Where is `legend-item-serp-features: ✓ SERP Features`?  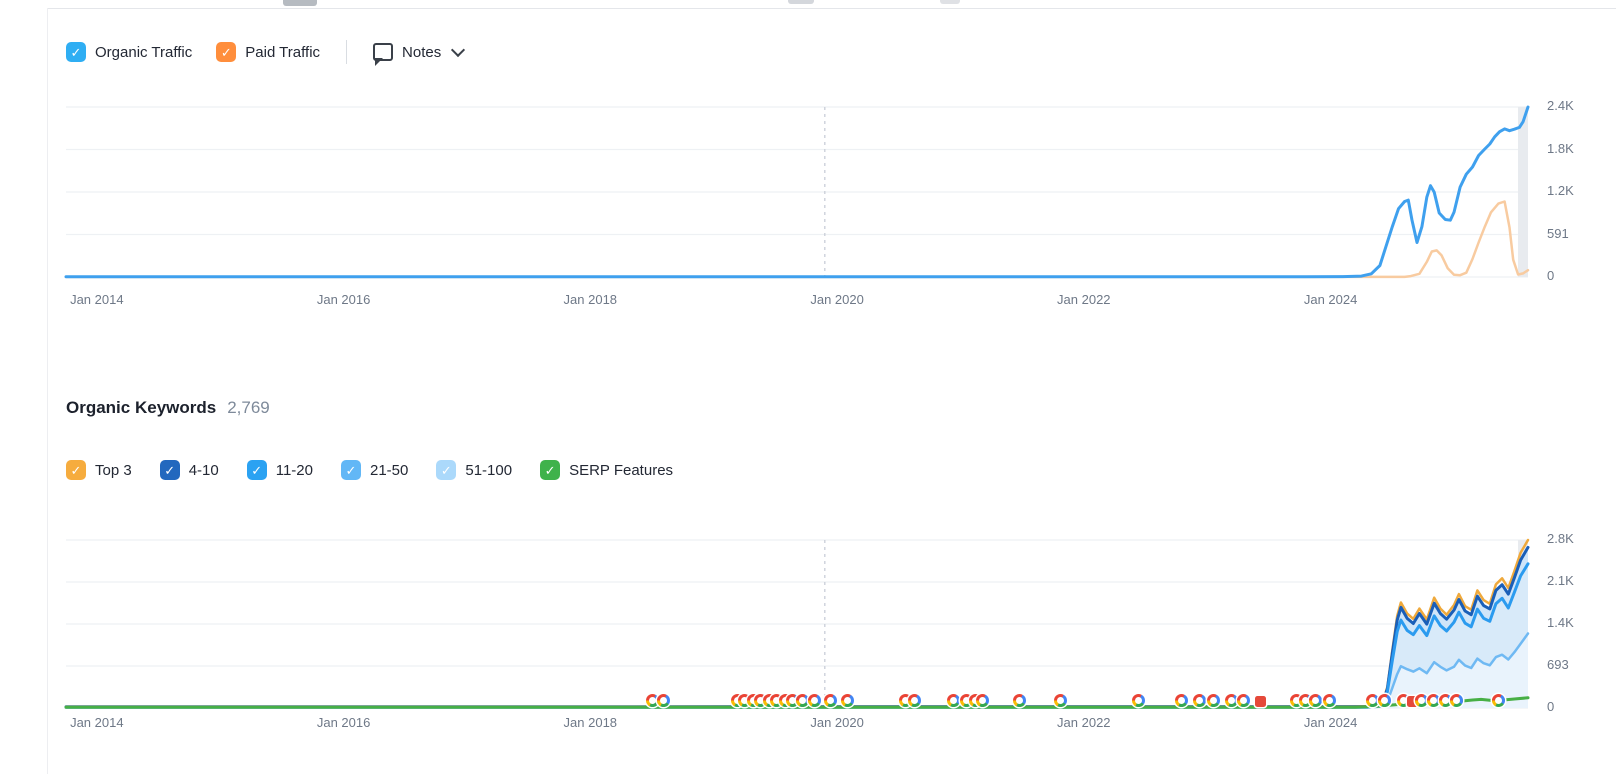
legend-item-serp-features: ✓ SERP Features is located at coordinates (606, 470).